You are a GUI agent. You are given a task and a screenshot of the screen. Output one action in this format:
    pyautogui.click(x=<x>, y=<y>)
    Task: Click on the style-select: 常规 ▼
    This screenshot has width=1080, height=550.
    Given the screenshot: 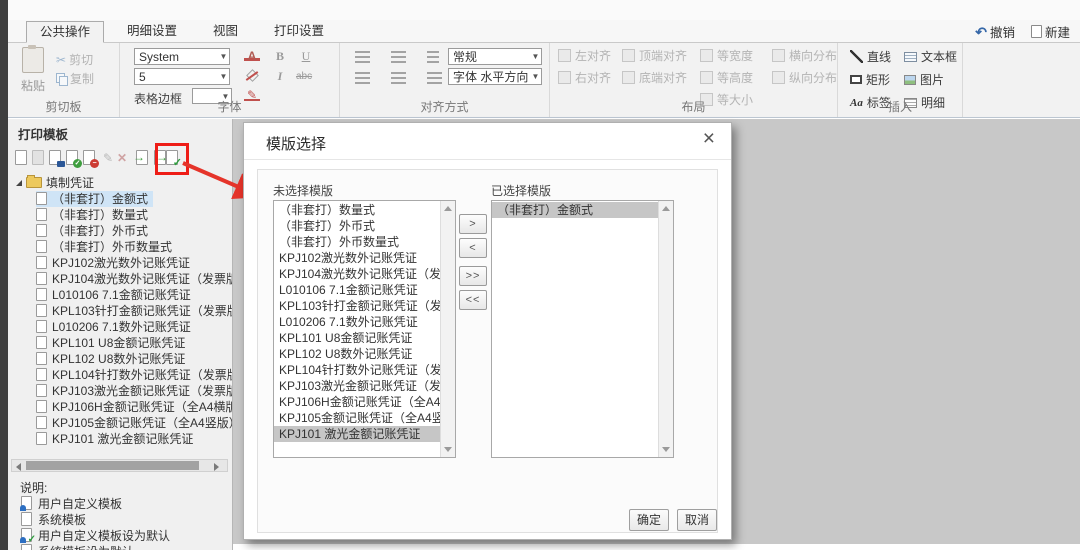 What is the action you would take?
    pyautogui.click(x=495, y=56)
    